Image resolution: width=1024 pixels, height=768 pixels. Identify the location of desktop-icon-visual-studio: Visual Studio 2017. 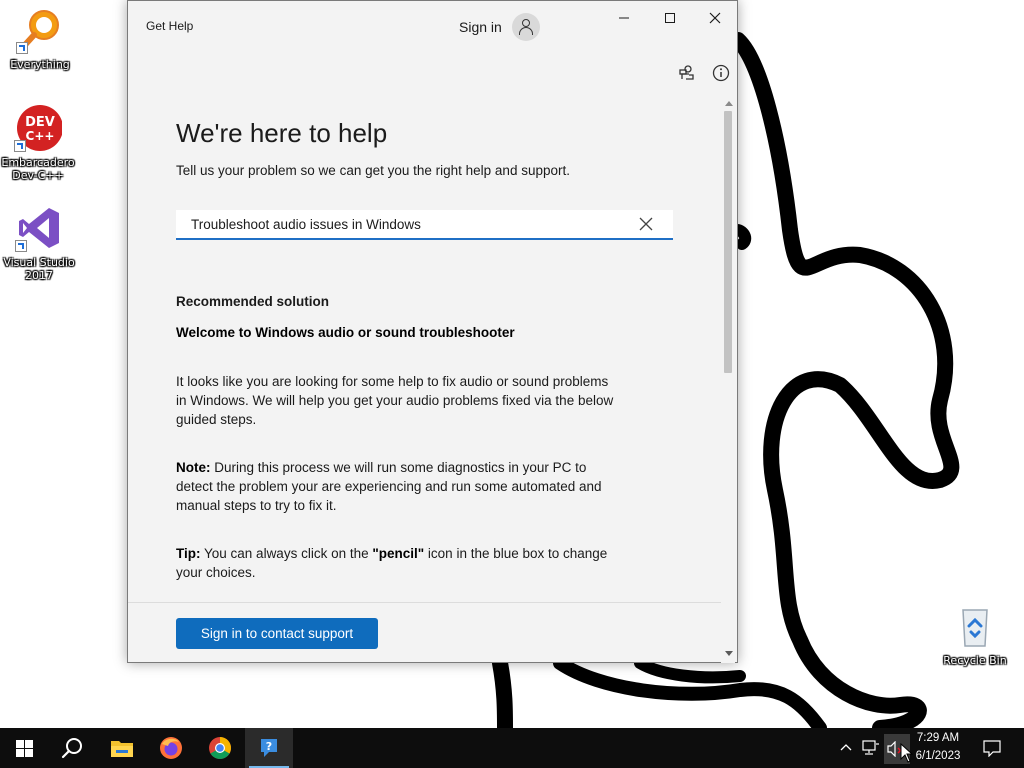
(39, 243).